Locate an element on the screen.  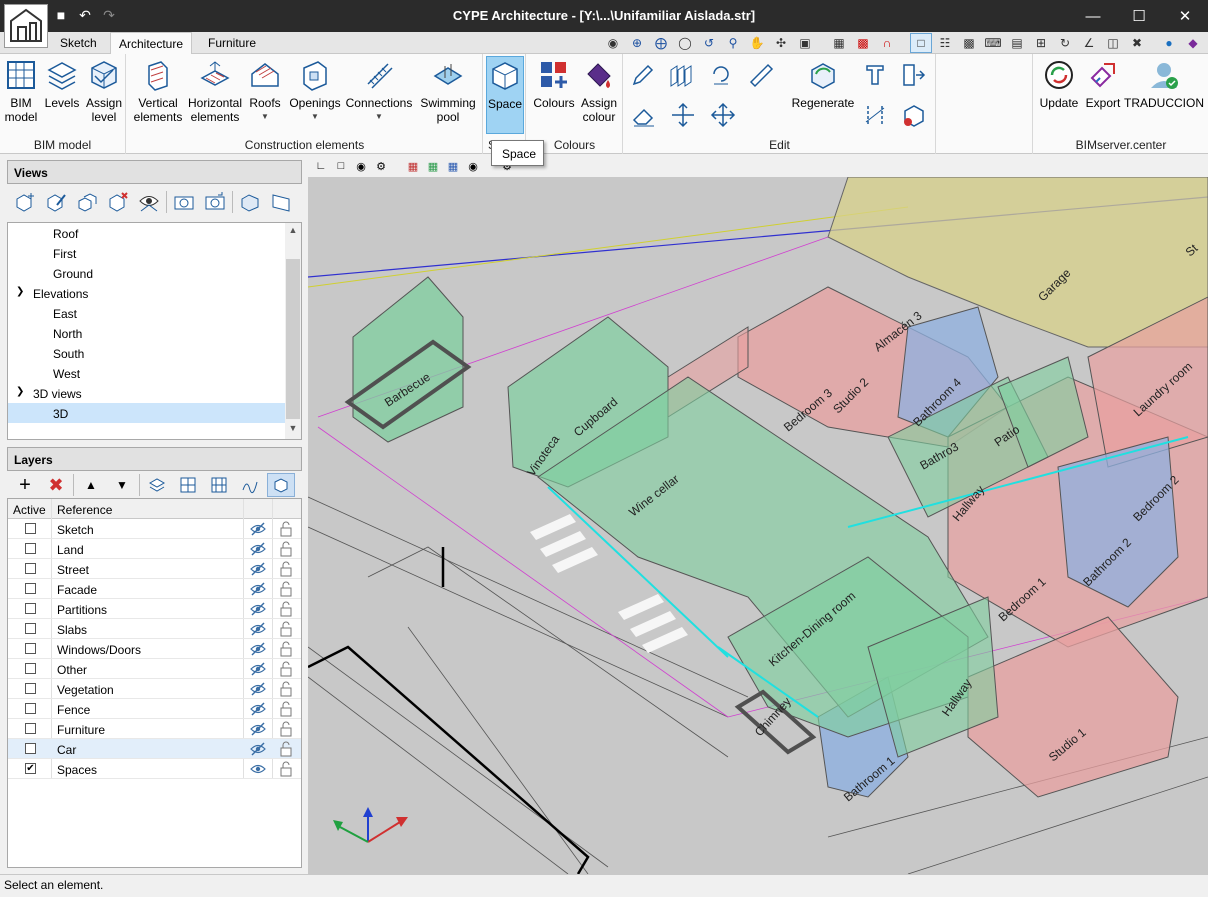
layer-row: ✔ Spaces is located at coordinates (154, 769).